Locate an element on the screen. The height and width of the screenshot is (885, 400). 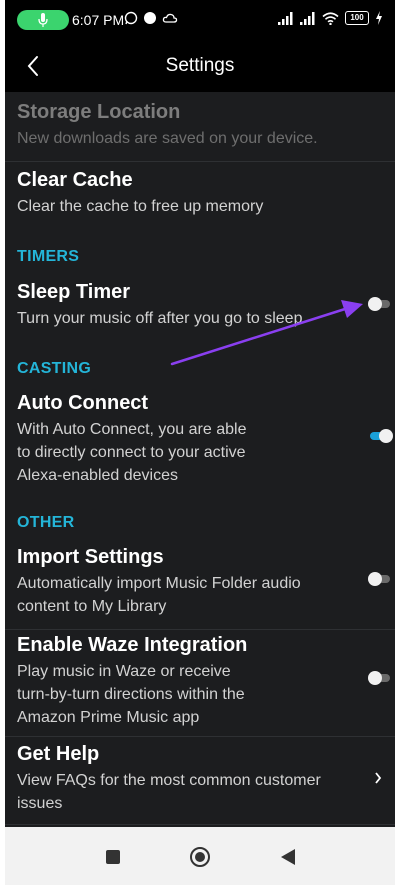
back-nav-button is located at coordinates (288, 857).